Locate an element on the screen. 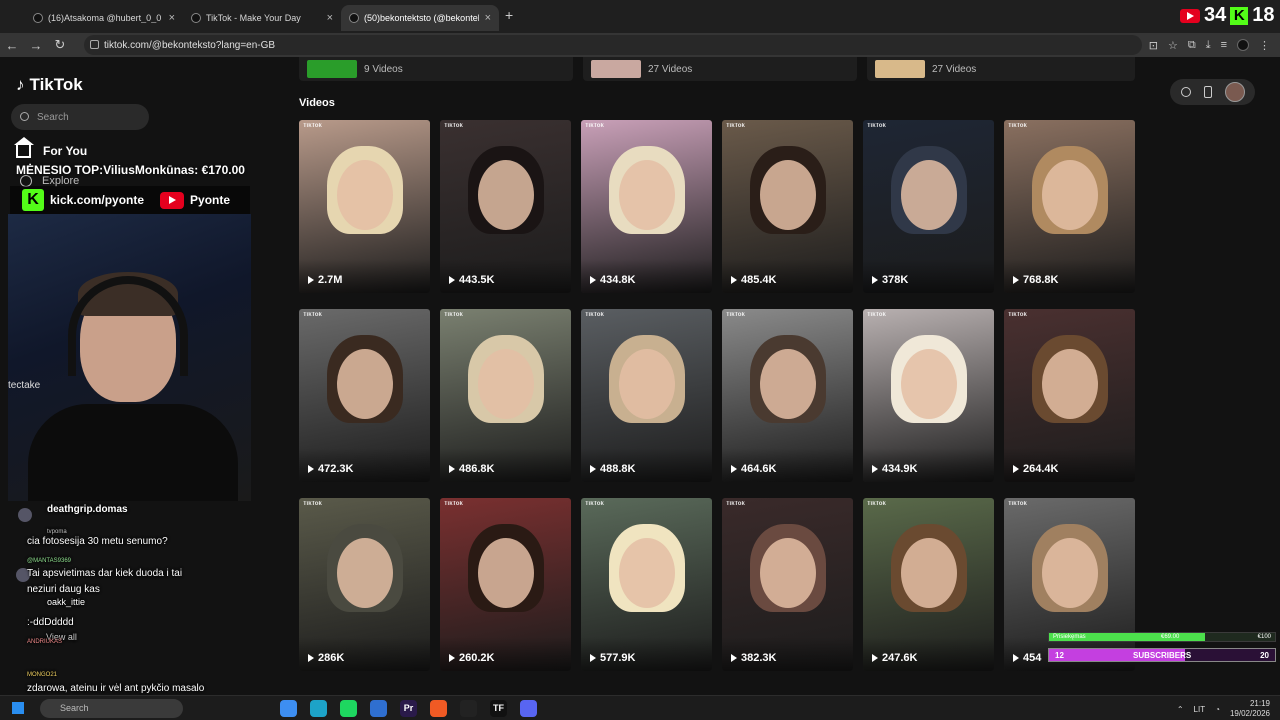  chat-message: Tai apsvietimas dar kiek duoda i tai is located at coordinates (105, 573).